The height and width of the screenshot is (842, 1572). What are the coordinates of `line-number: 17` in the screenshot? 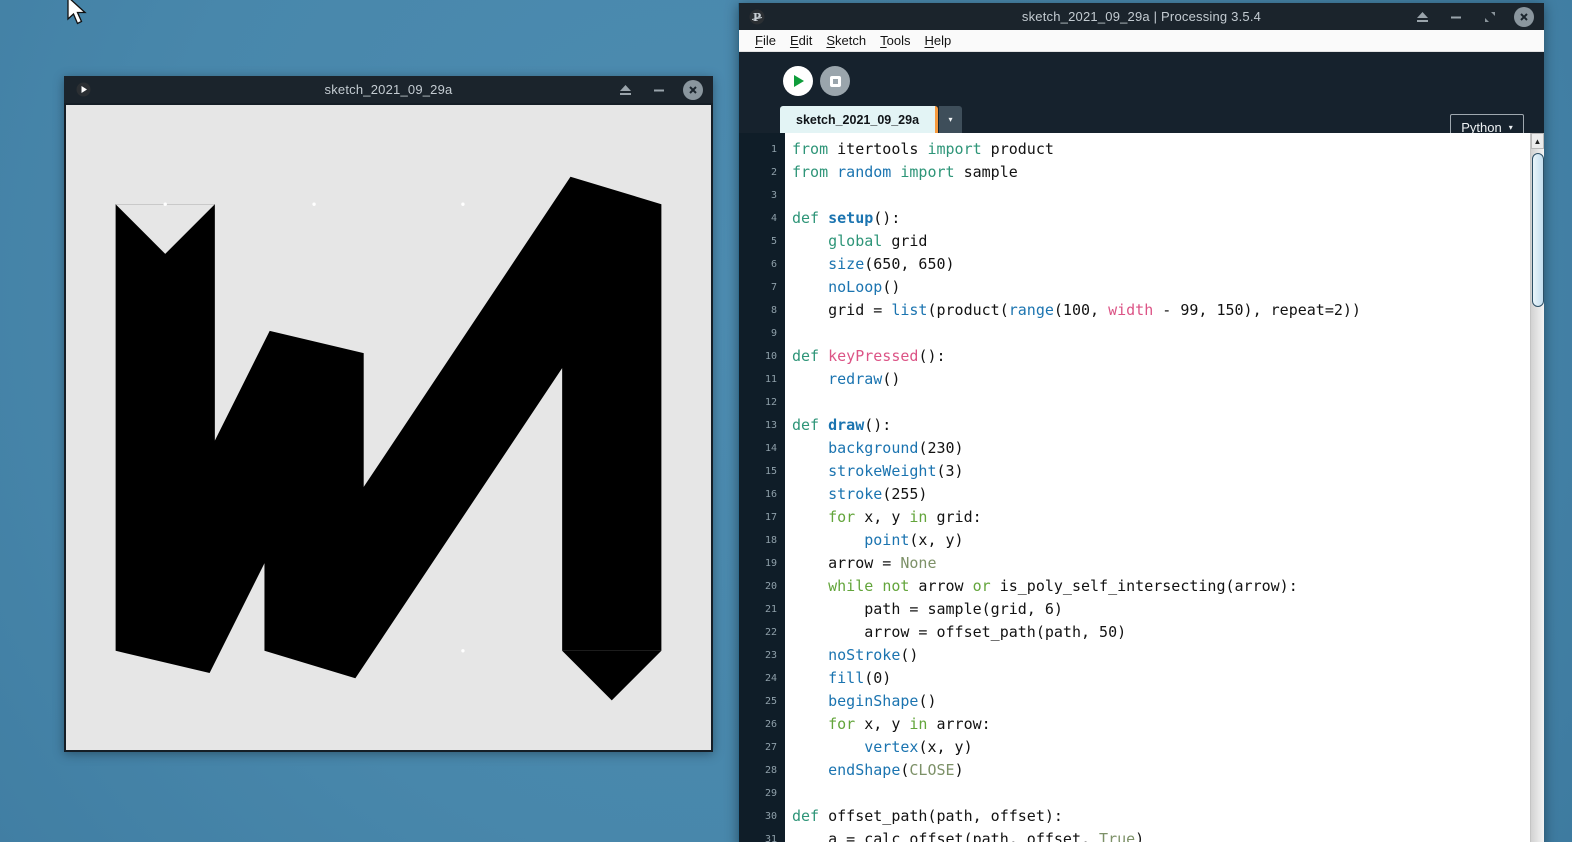 It's located at (770, 517).